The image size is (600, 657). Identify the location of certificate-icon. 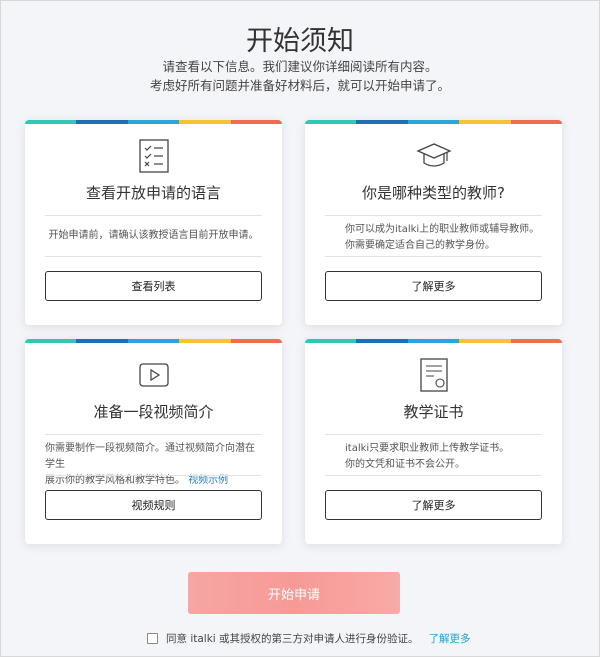
(434, 375).